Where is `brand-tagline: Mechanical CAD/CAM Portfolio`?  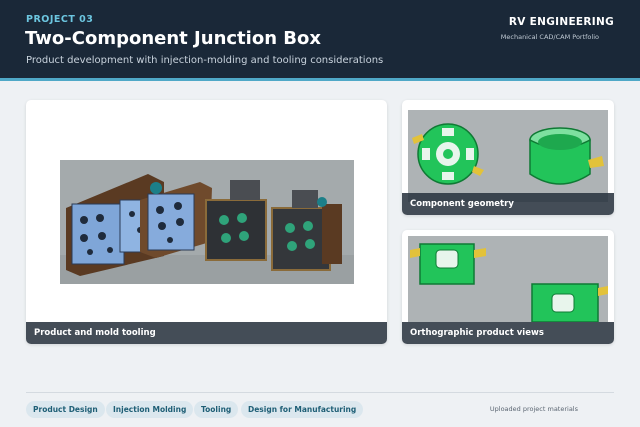 brand-tagline: Mechanical CAD/CAM Portfolio is located at coordinates (549, 37).